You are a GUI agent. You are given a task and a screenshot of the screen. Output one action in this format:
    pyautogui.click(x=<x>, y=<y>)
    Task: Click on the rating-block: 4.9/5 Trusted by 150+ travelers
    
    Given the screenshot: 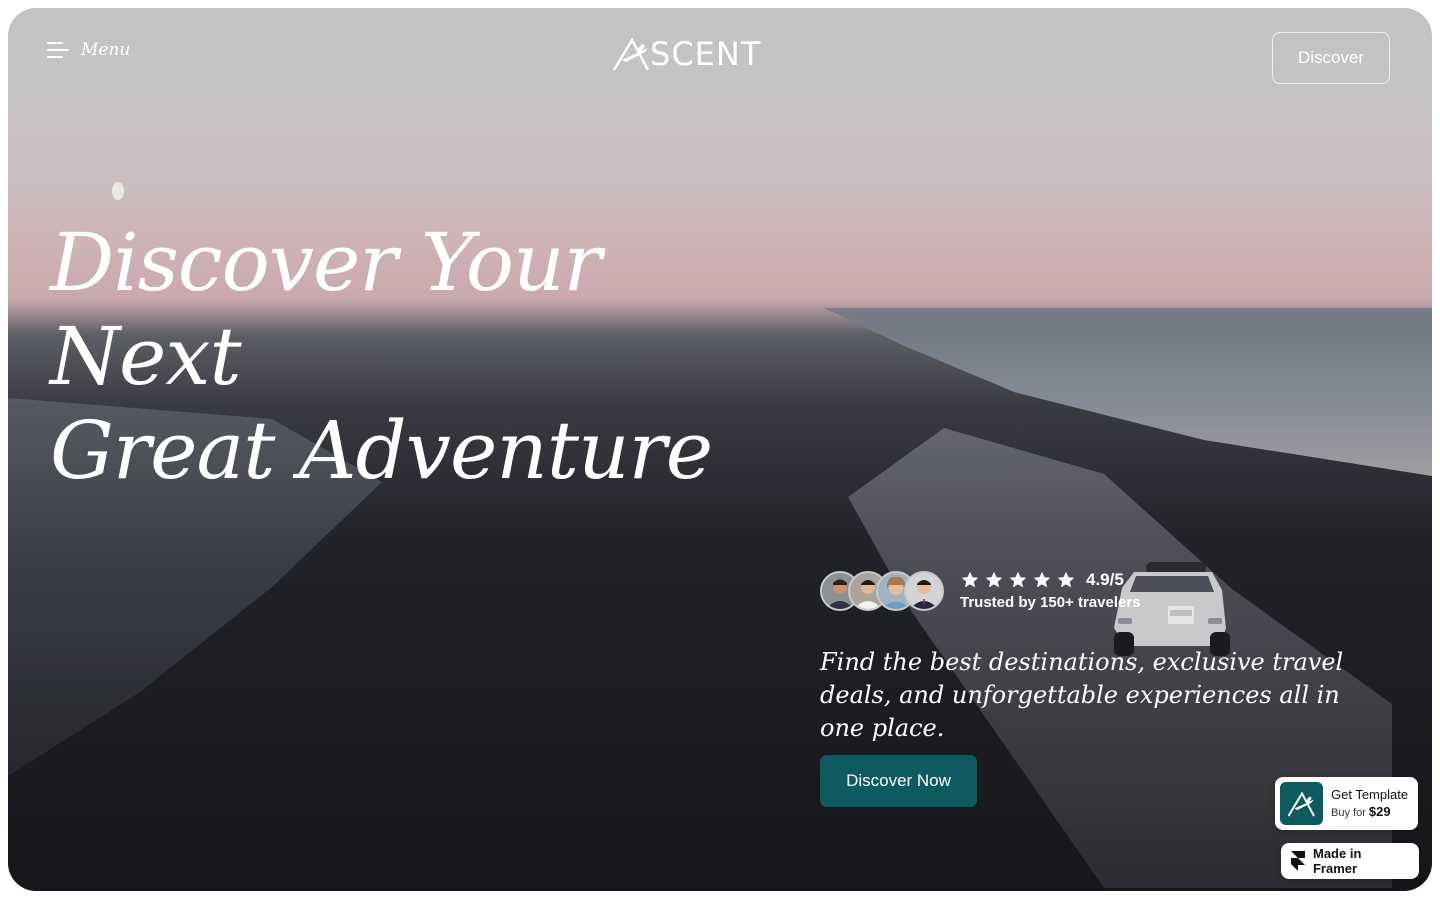 What is the action you would take?
    pyautogui.click(x=980, y=590)
    